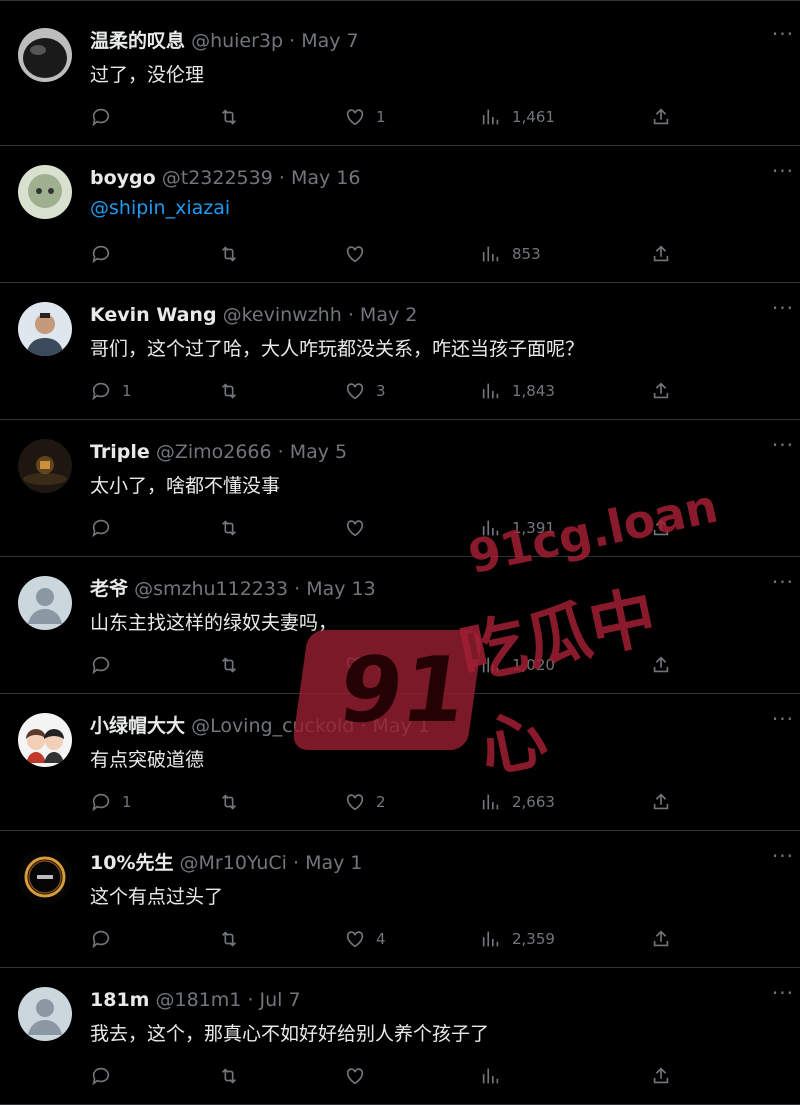 This screenshot has height=1105, width=800. What do you see at coordinates (390, 1076) in the screenshot?
I see `tweet-actions` at bounding box center [390, 1076].